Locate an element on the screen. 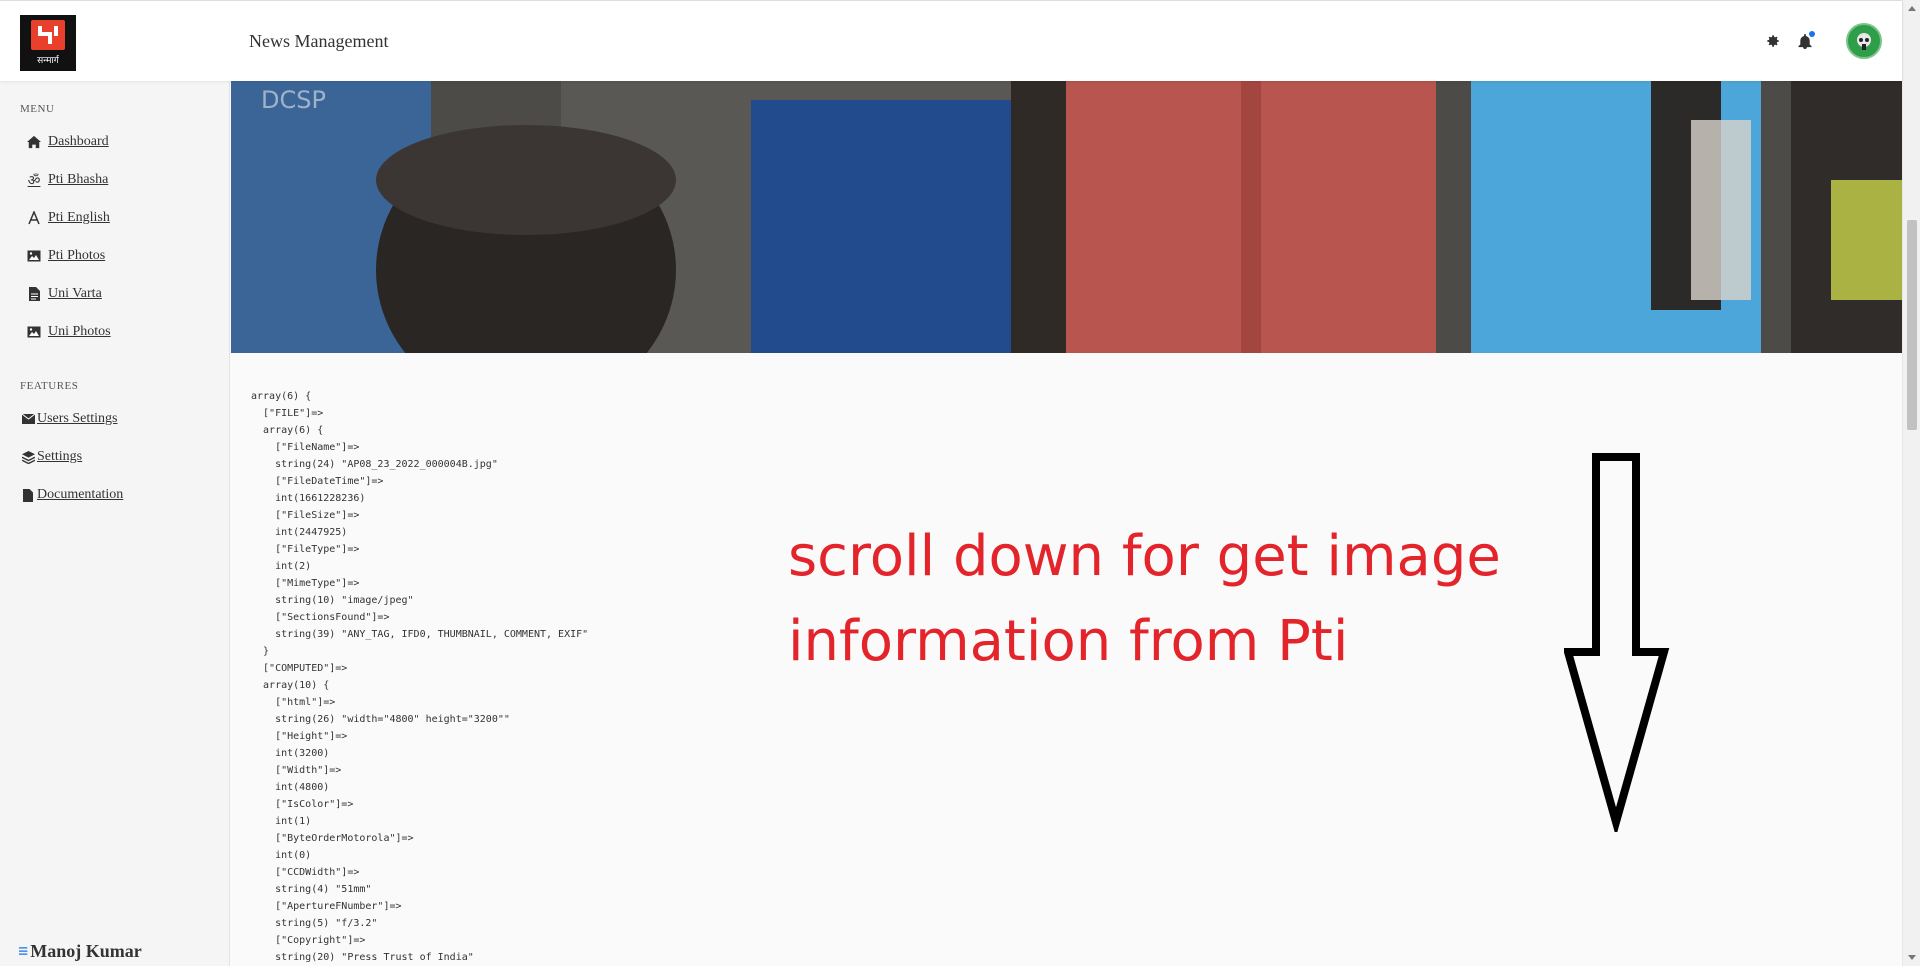 This screenshot has height=966, width=1920. logo-mark-icon is located at coordinates (48, 35).